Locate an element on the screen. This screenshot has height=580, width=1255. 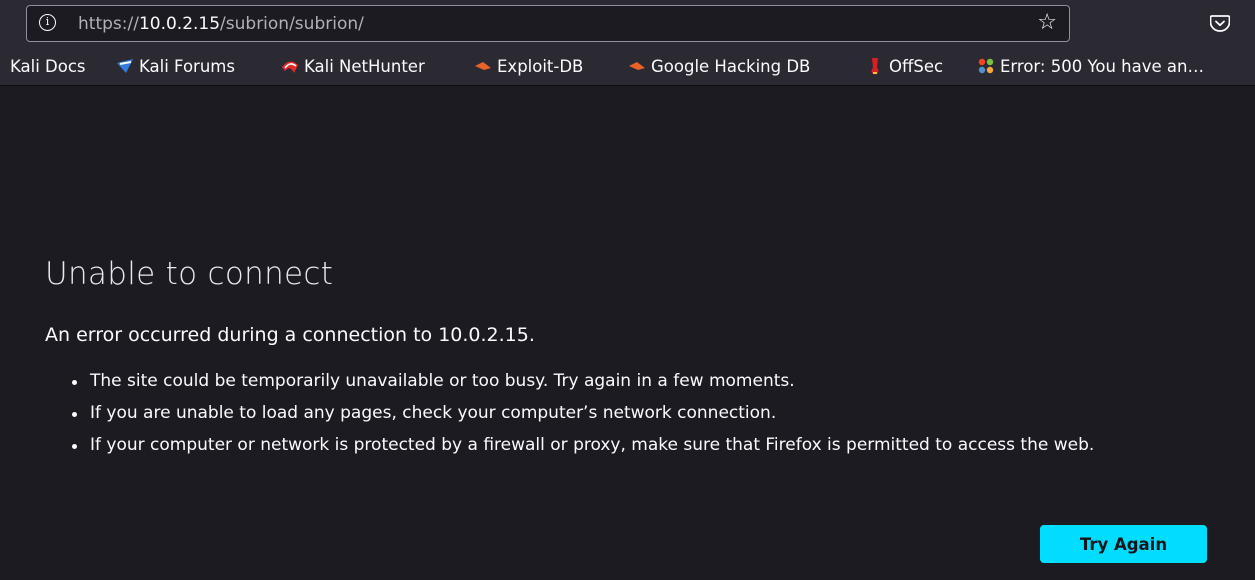
bookmark-kali-nethunter: Kali NetHunter is located at coordinates (353, 67).